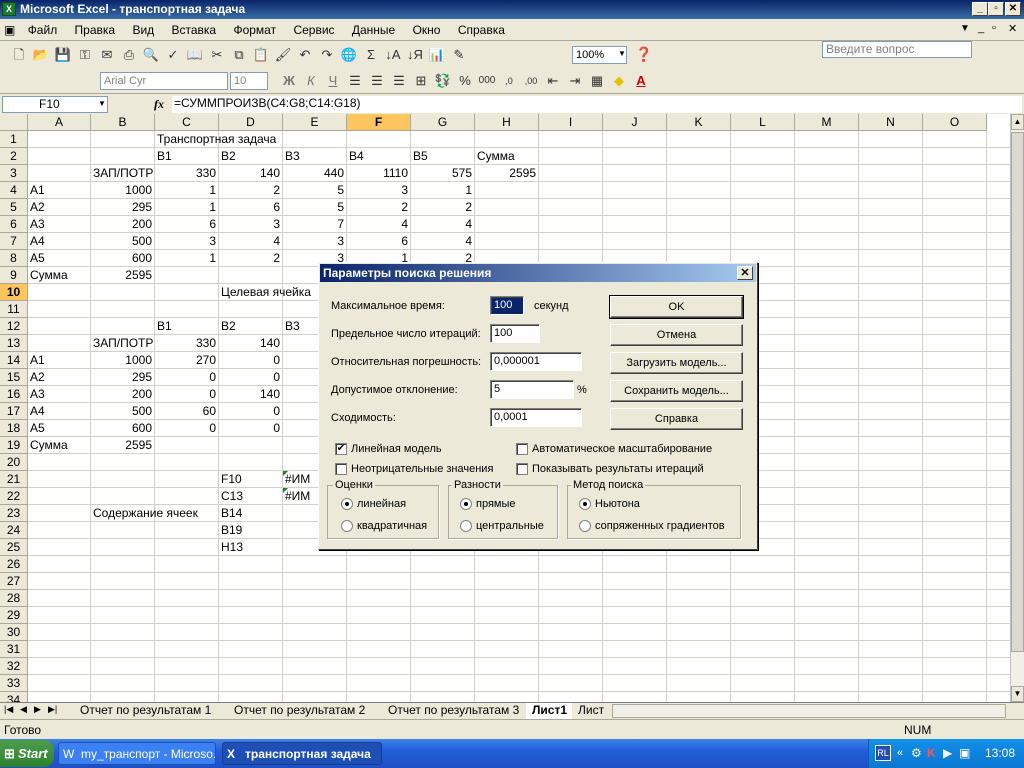  Describe the element at coordinates (809, 711) in the screenshot. I see `horizontal-scrollbar` at that location.